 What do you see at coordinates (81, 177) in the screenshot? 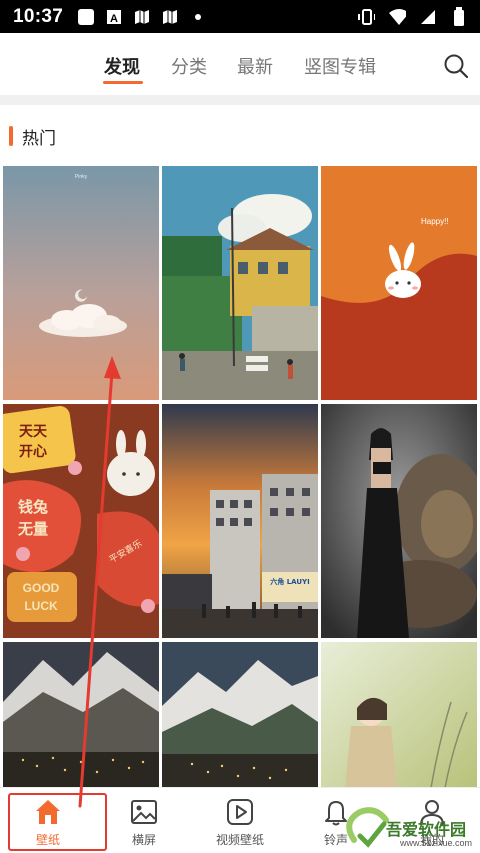
I see `wallpaper-caption: Pinky` at bounding box center [81, 177].